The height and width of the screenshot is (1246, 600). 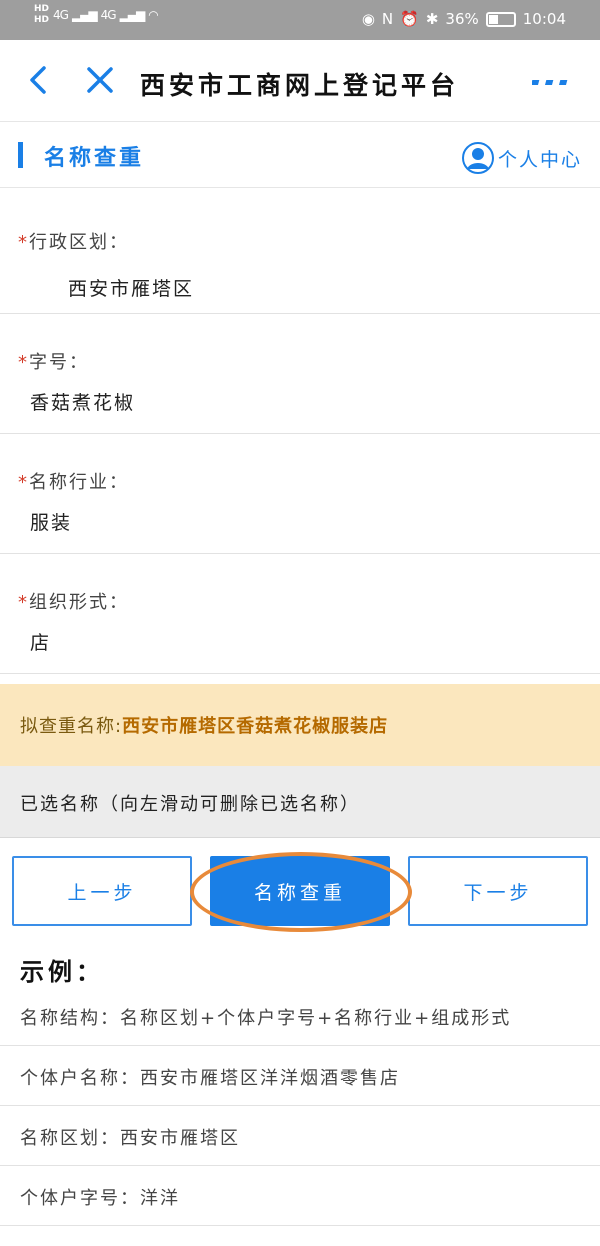 I want to click on example-text: 个体户字号：洋洋, so click(x=100, y=1198).